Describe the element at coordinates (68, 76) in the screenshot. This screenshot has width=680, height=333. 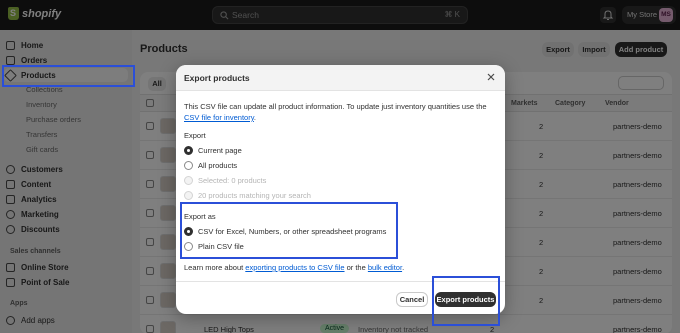
I see `highlight-products-nav` at that location.